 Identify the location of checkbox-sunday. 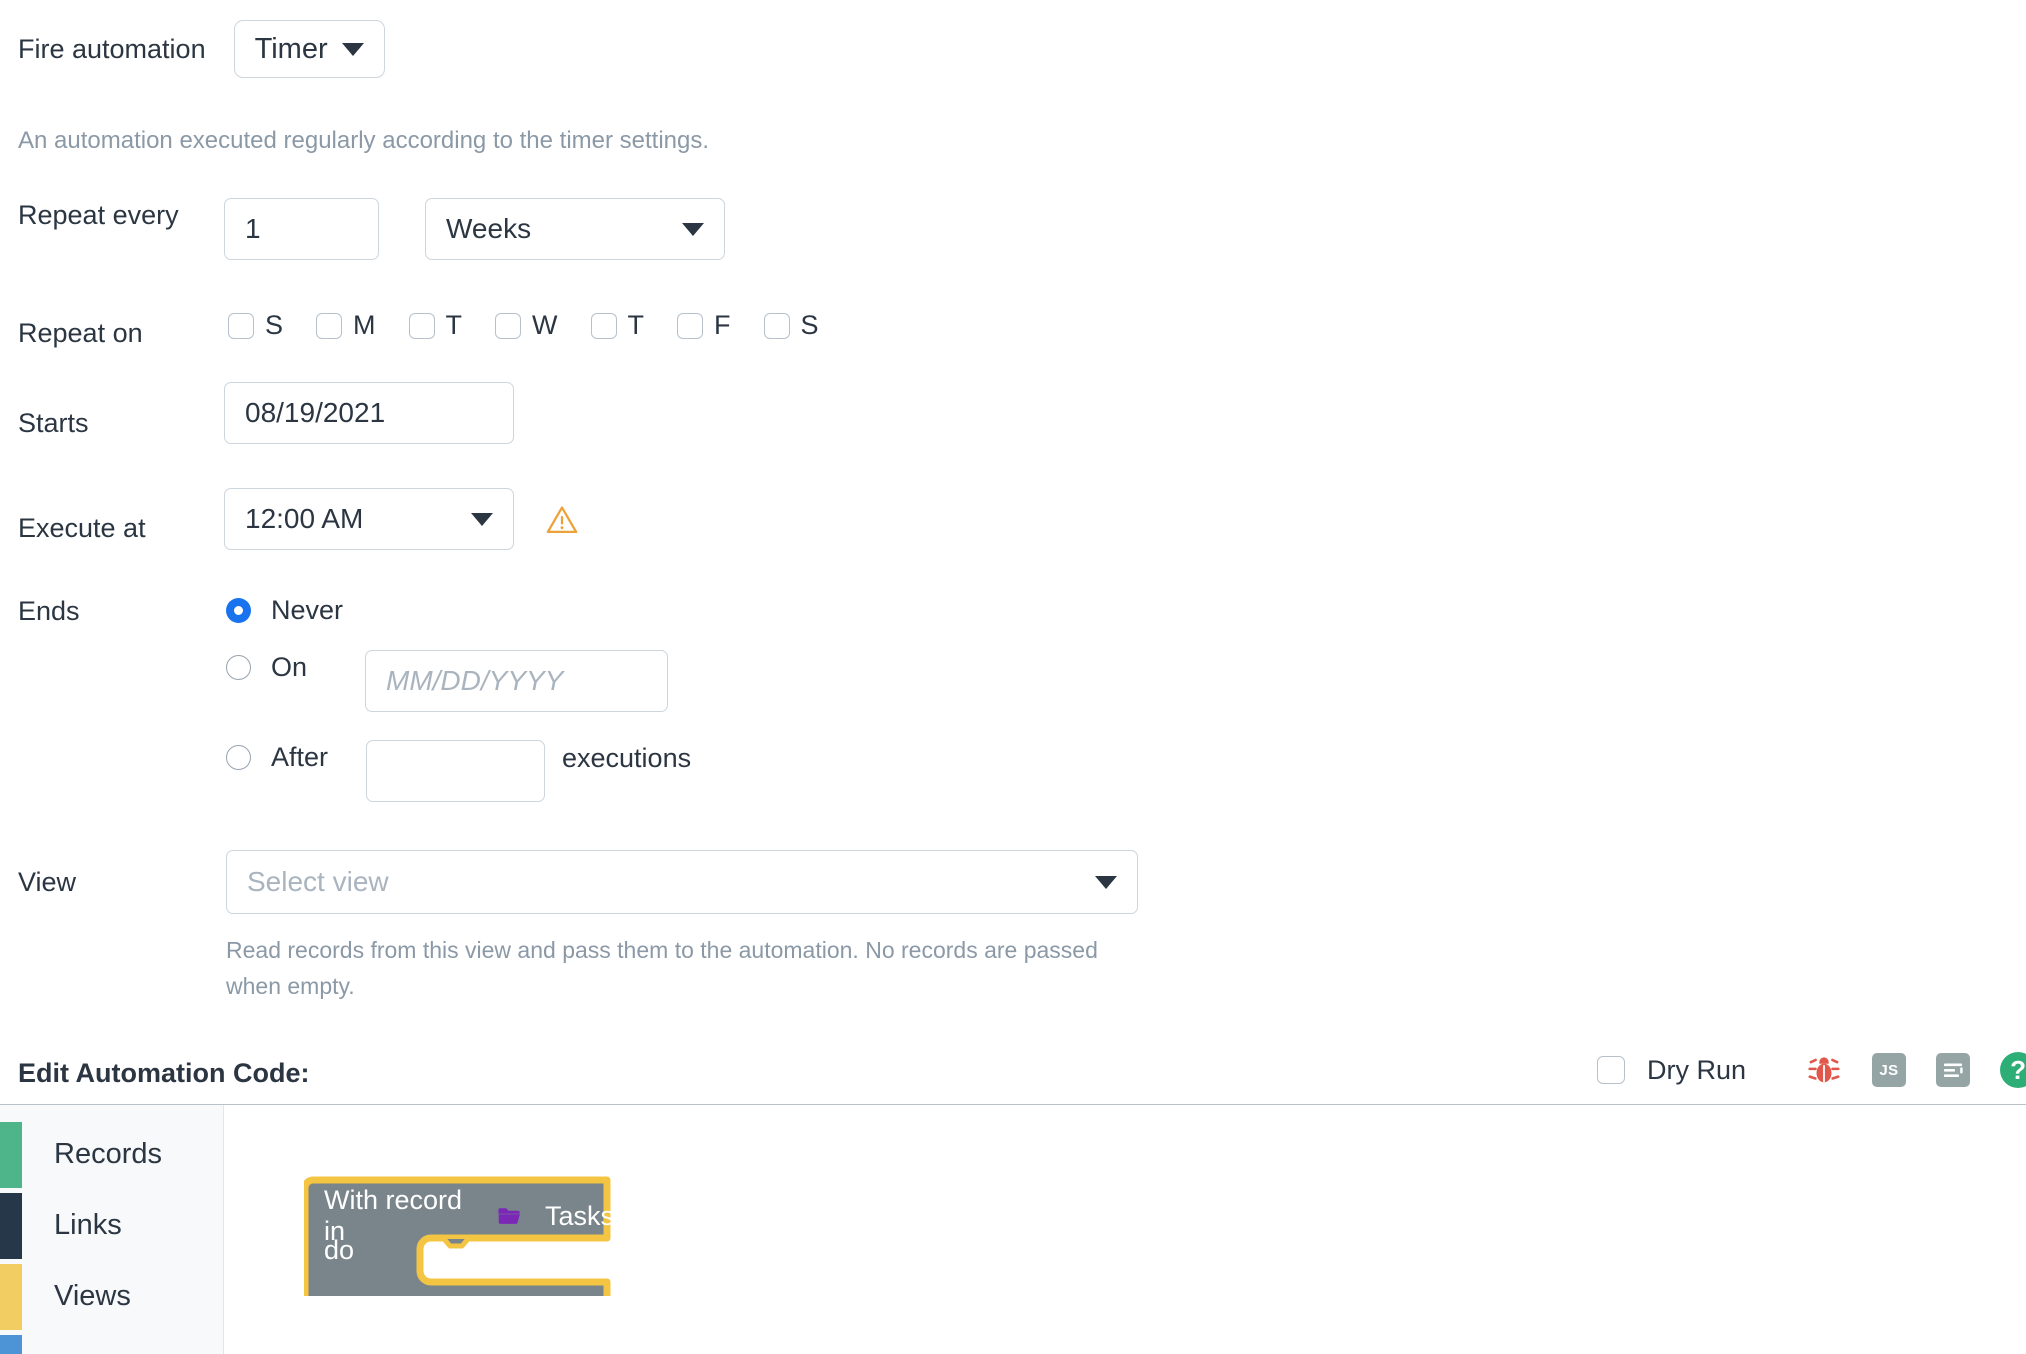
(241, 325).